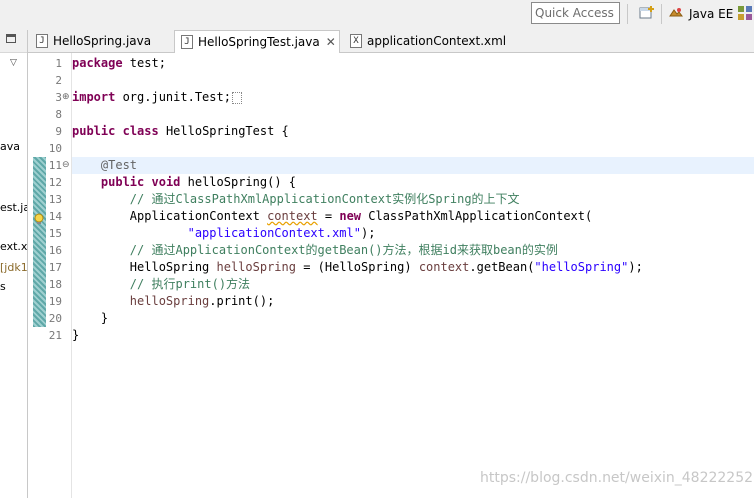 This screenshot has width=754, height=498. I want to click on folded-imports-box, so click(236, 97).